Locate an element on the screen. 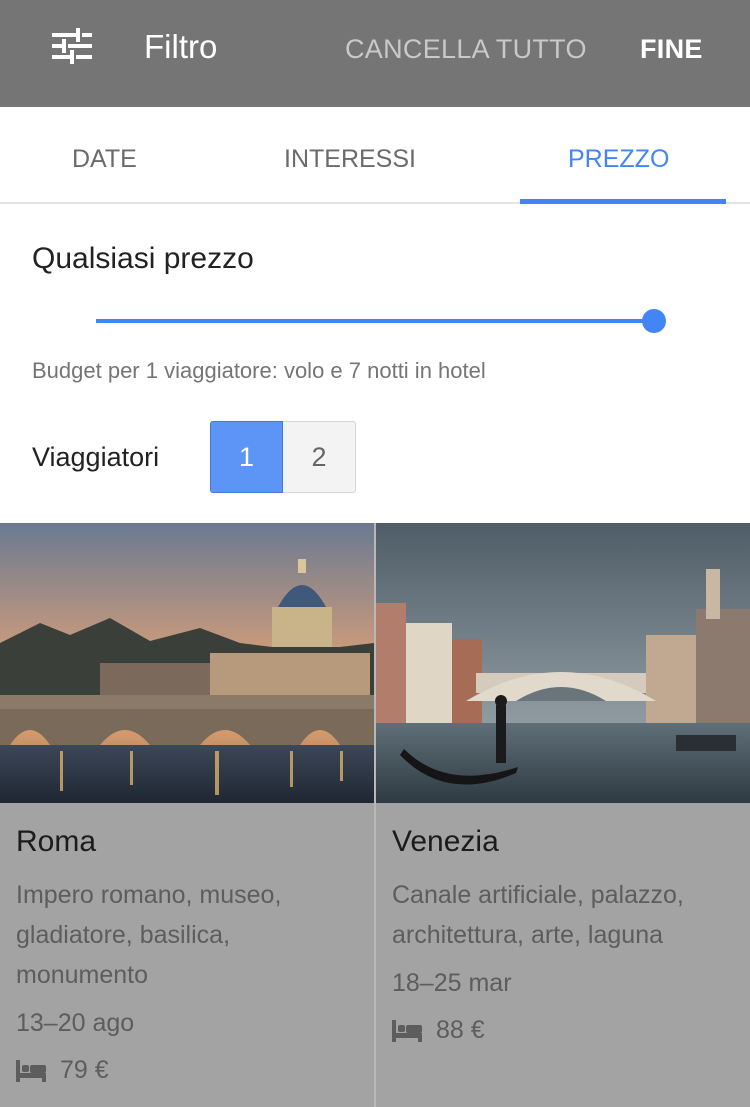  destination-price-row: 79 € is located at coordinates (62, 1070).